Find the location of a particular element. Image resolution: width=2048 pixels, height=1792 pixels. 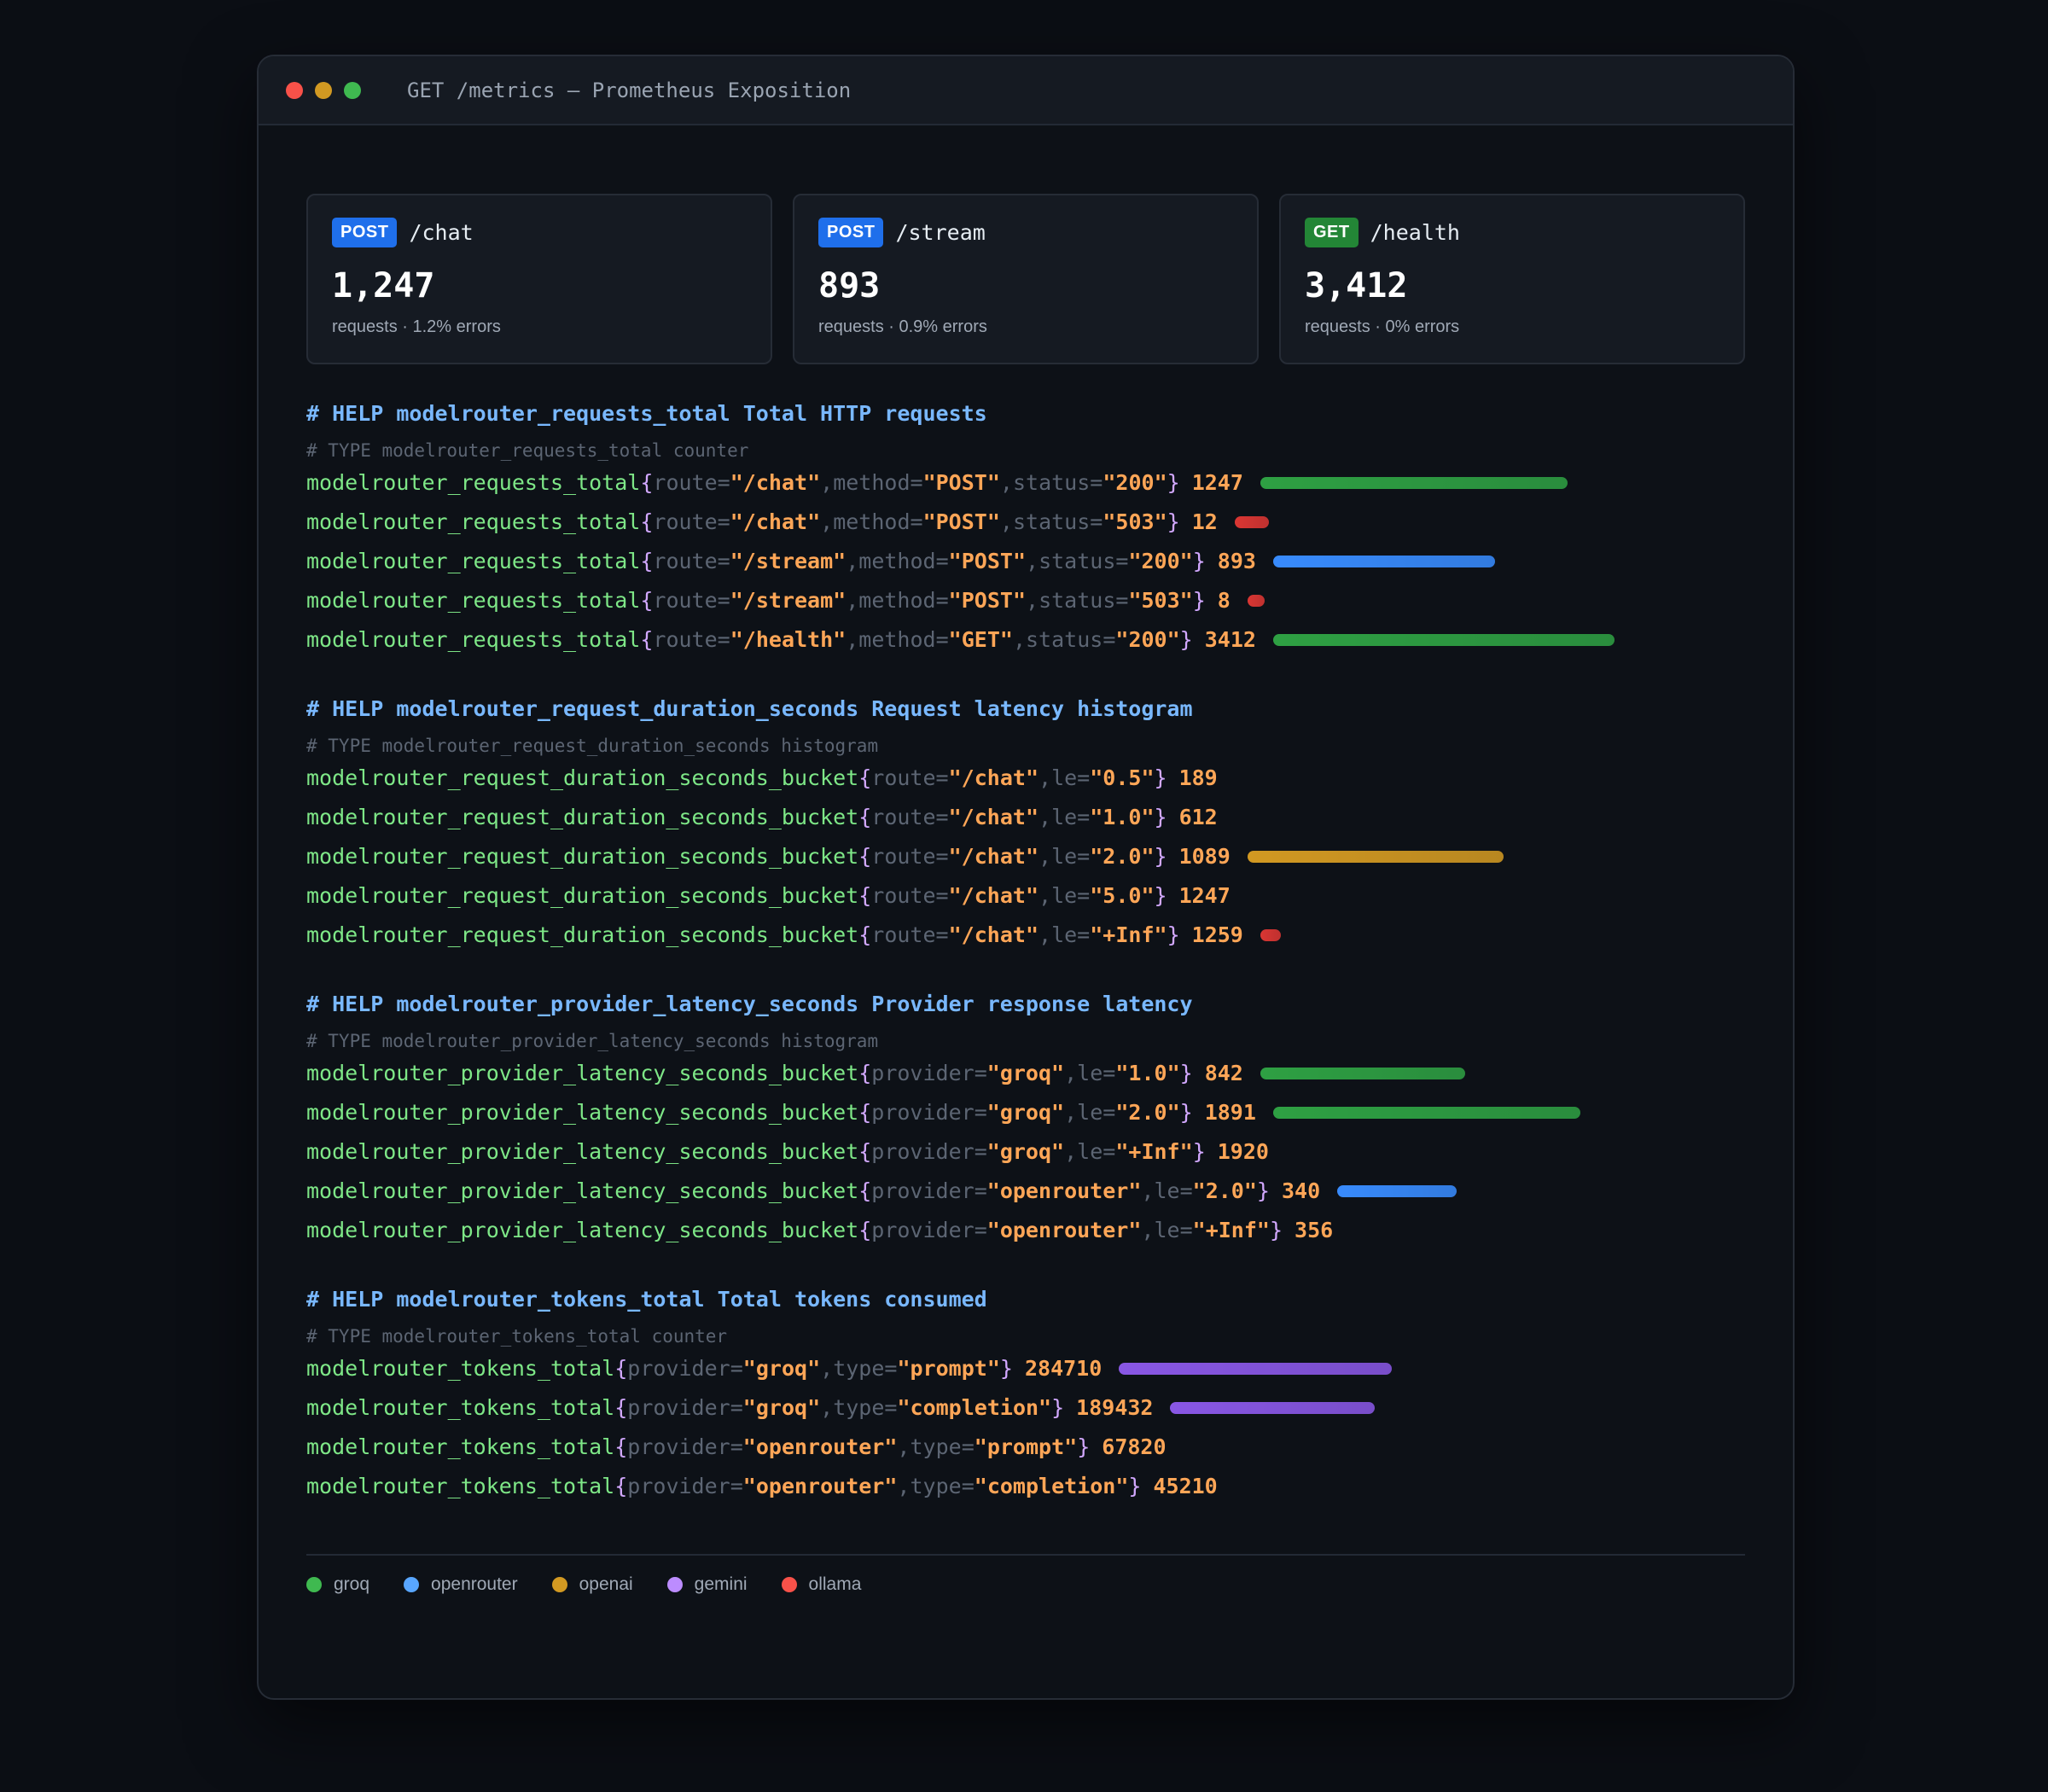

label-value-text: 1.0 is located at coordinates (1147, 1073).